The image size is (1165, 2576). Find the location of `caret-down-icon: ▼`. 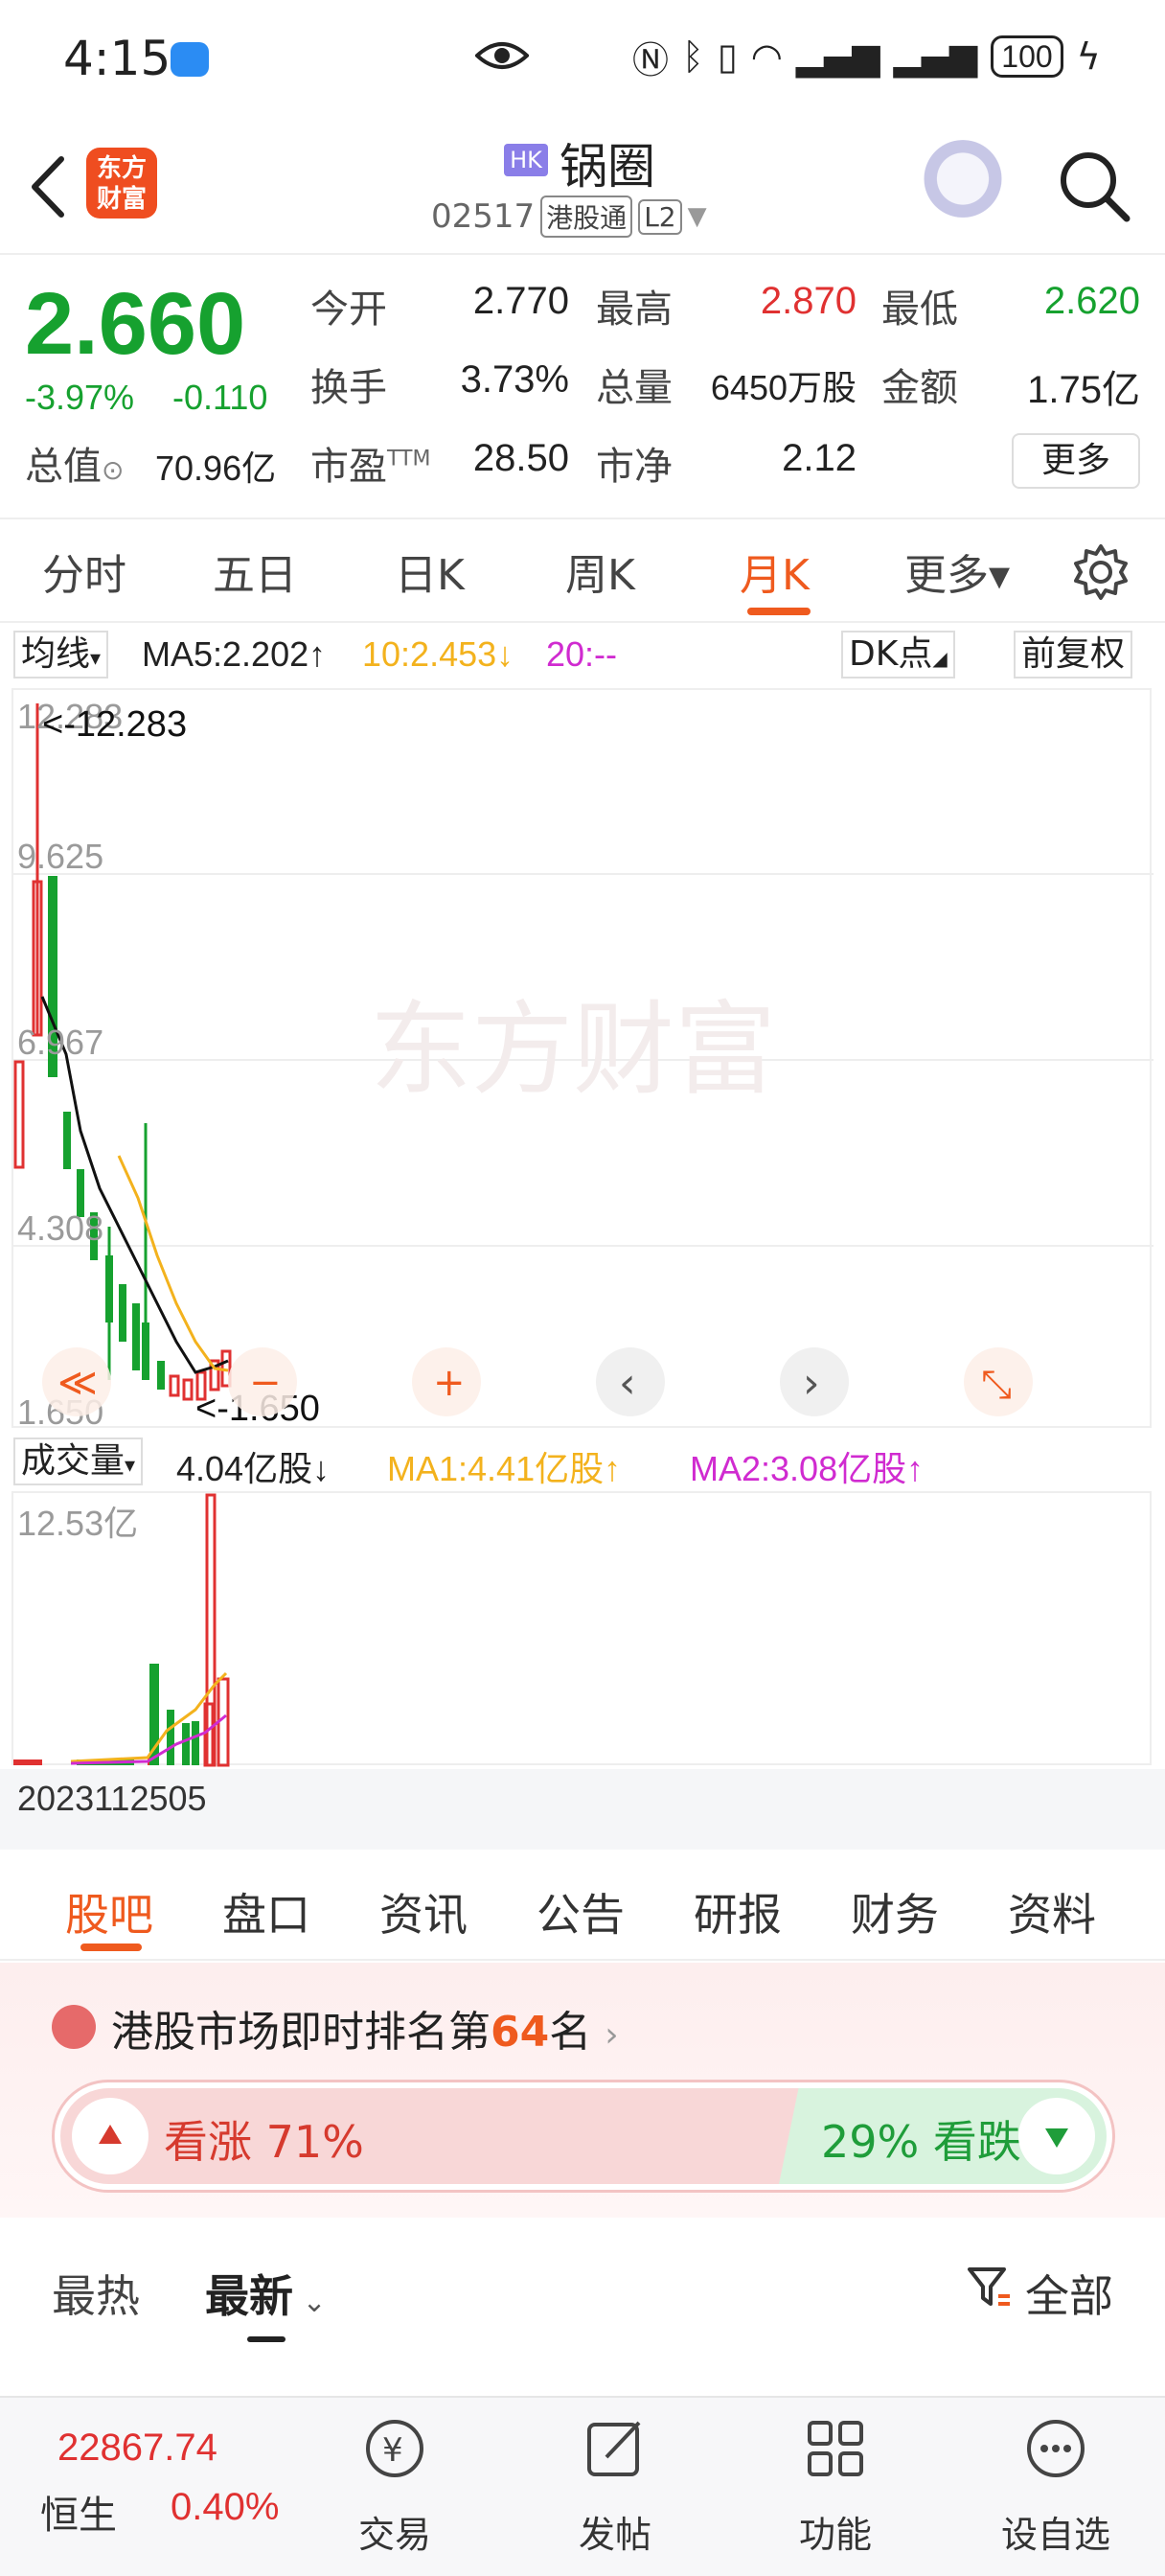

caret-down-icon: ▼ is located at coordinates (697, 216).